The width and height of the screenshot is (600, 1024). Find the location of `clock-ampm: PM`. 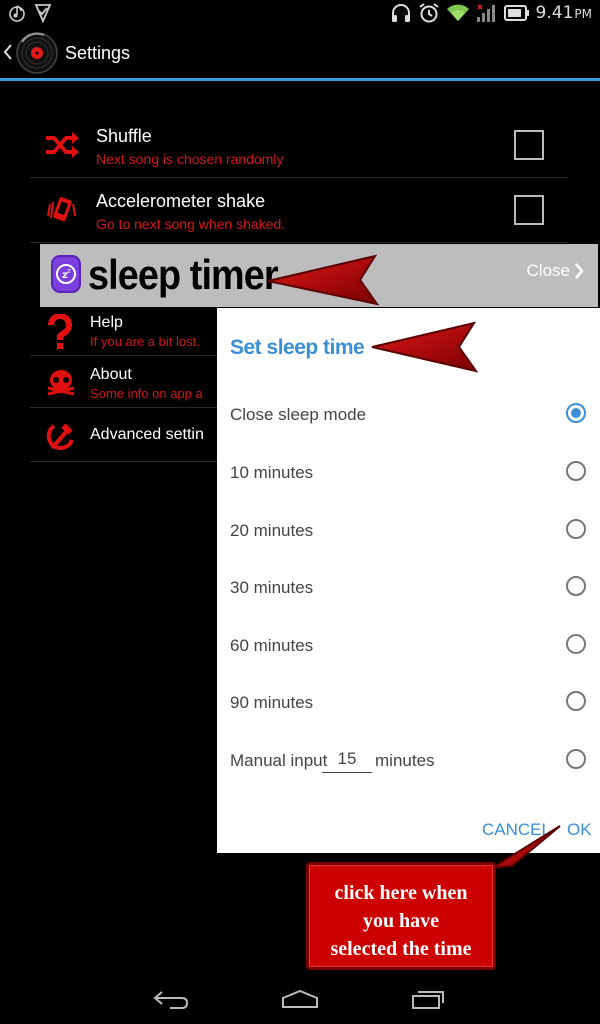

clock-ampm: PM is located at coordinates (583, 14).